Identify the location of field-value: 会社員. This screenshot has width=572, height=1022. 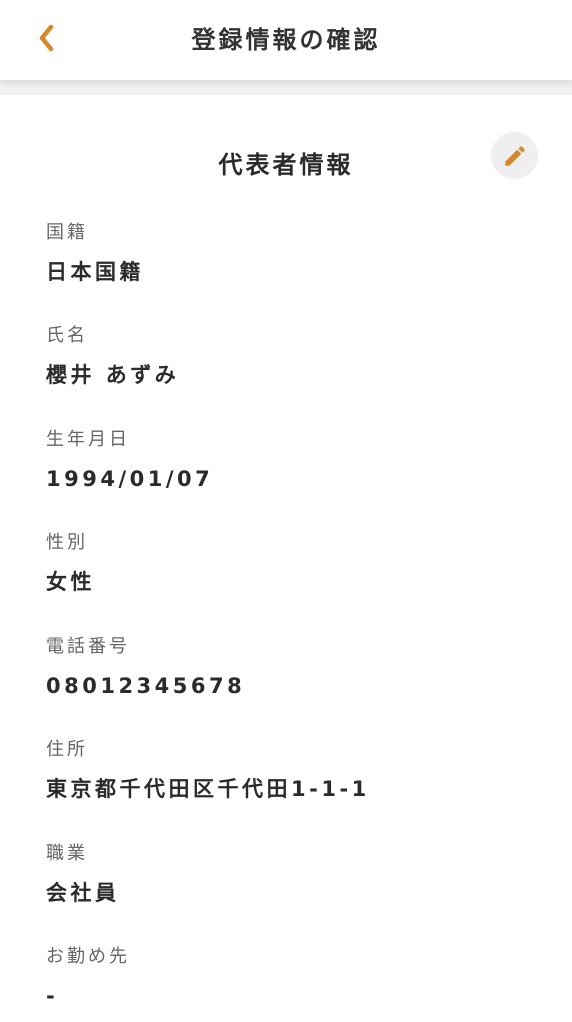
(83, 893).